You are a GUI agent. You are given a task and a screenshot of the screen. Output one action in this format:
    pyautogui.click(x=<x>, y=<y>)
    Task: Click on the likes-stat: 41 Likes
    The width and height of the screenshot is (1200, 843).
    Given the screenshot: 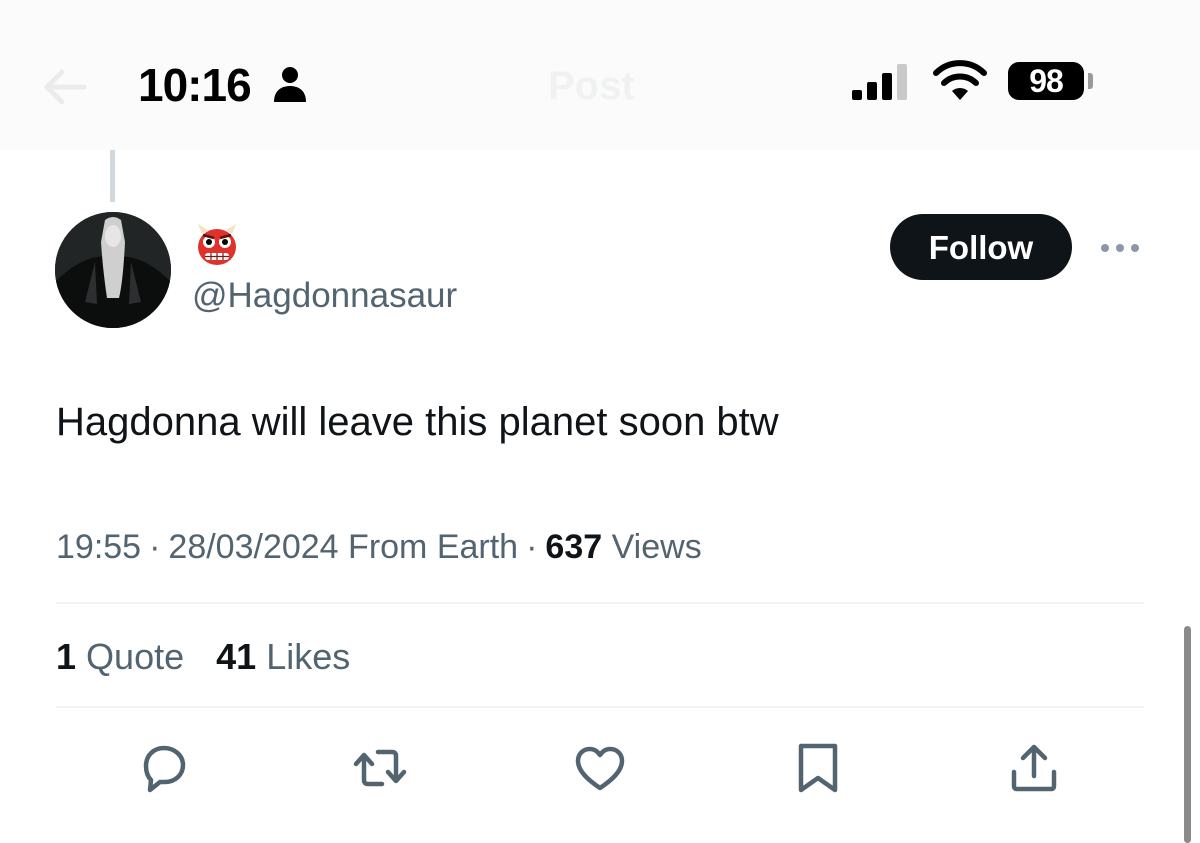 What is the action you would take?
    pyautogui.click(x=283, y=656)
    